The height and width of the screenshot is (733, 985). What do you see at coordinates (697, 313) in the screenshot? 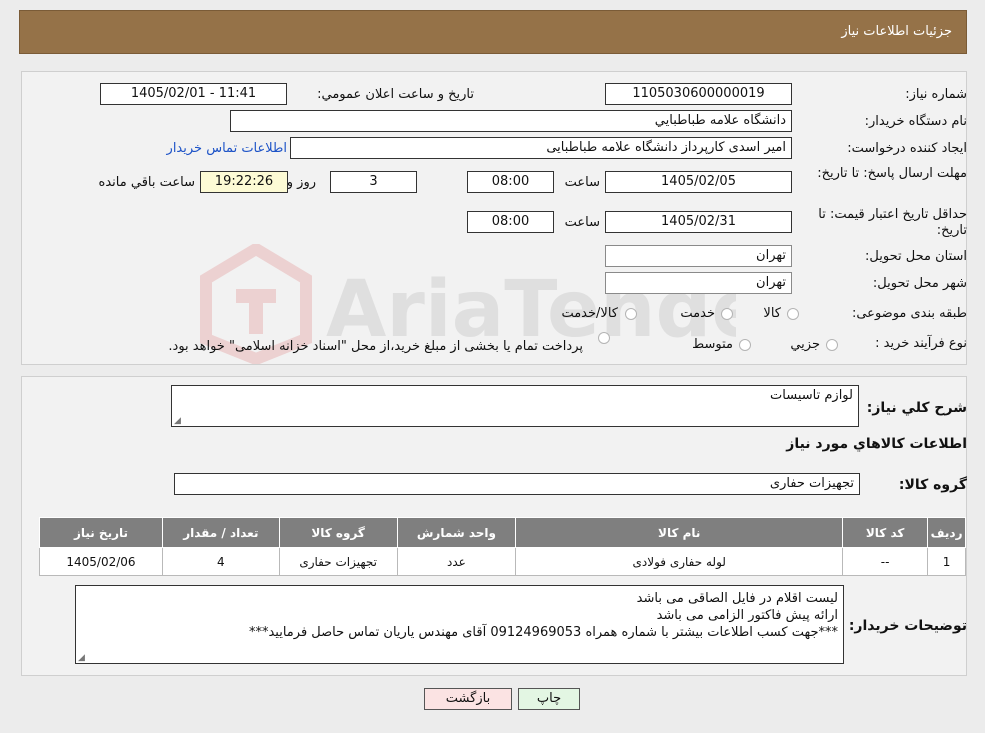
I see `category-service-label: خدمت` at bounding box center [697, 313].